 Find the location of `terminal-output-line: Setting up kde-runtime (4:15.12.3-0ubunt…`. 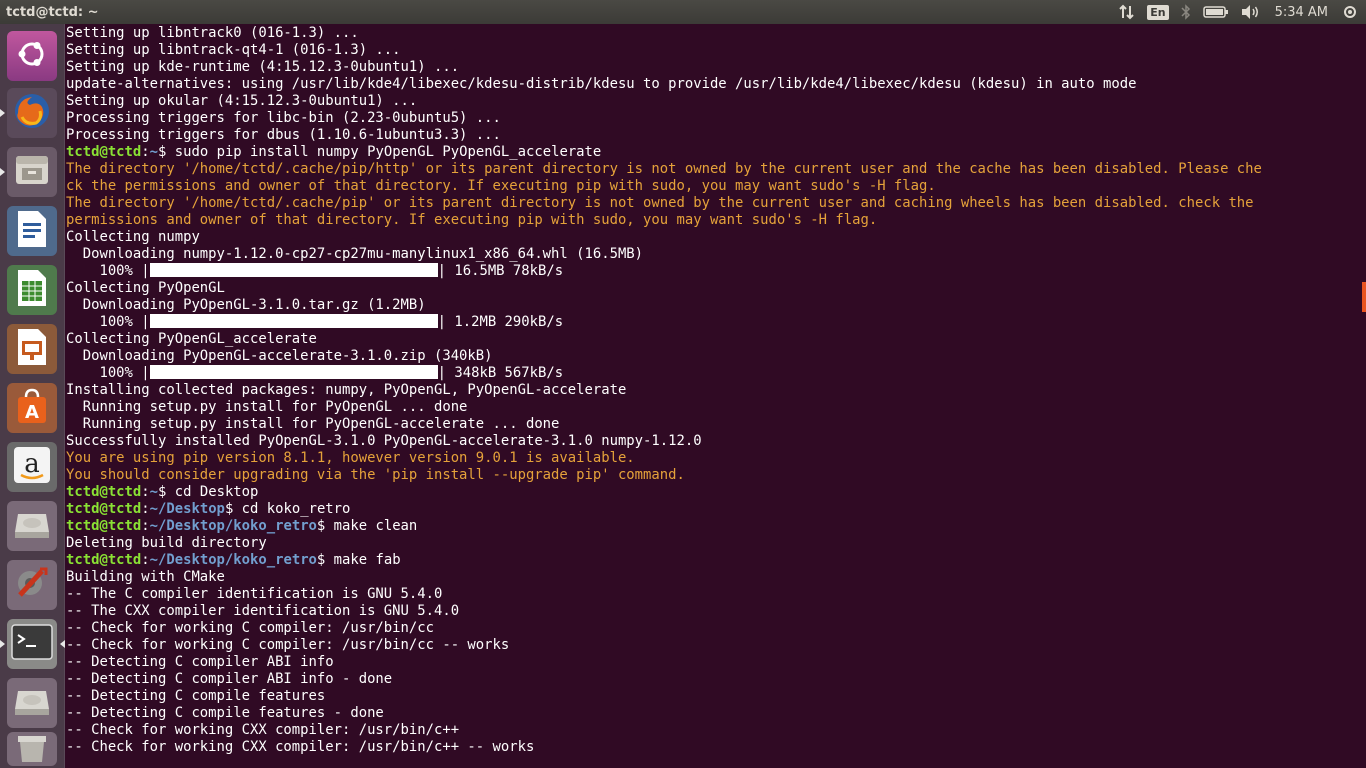

terminal-output-line: Setting up kde-runtime (4:15.12.3-0ubunt… is located at coordinates (664, 67).